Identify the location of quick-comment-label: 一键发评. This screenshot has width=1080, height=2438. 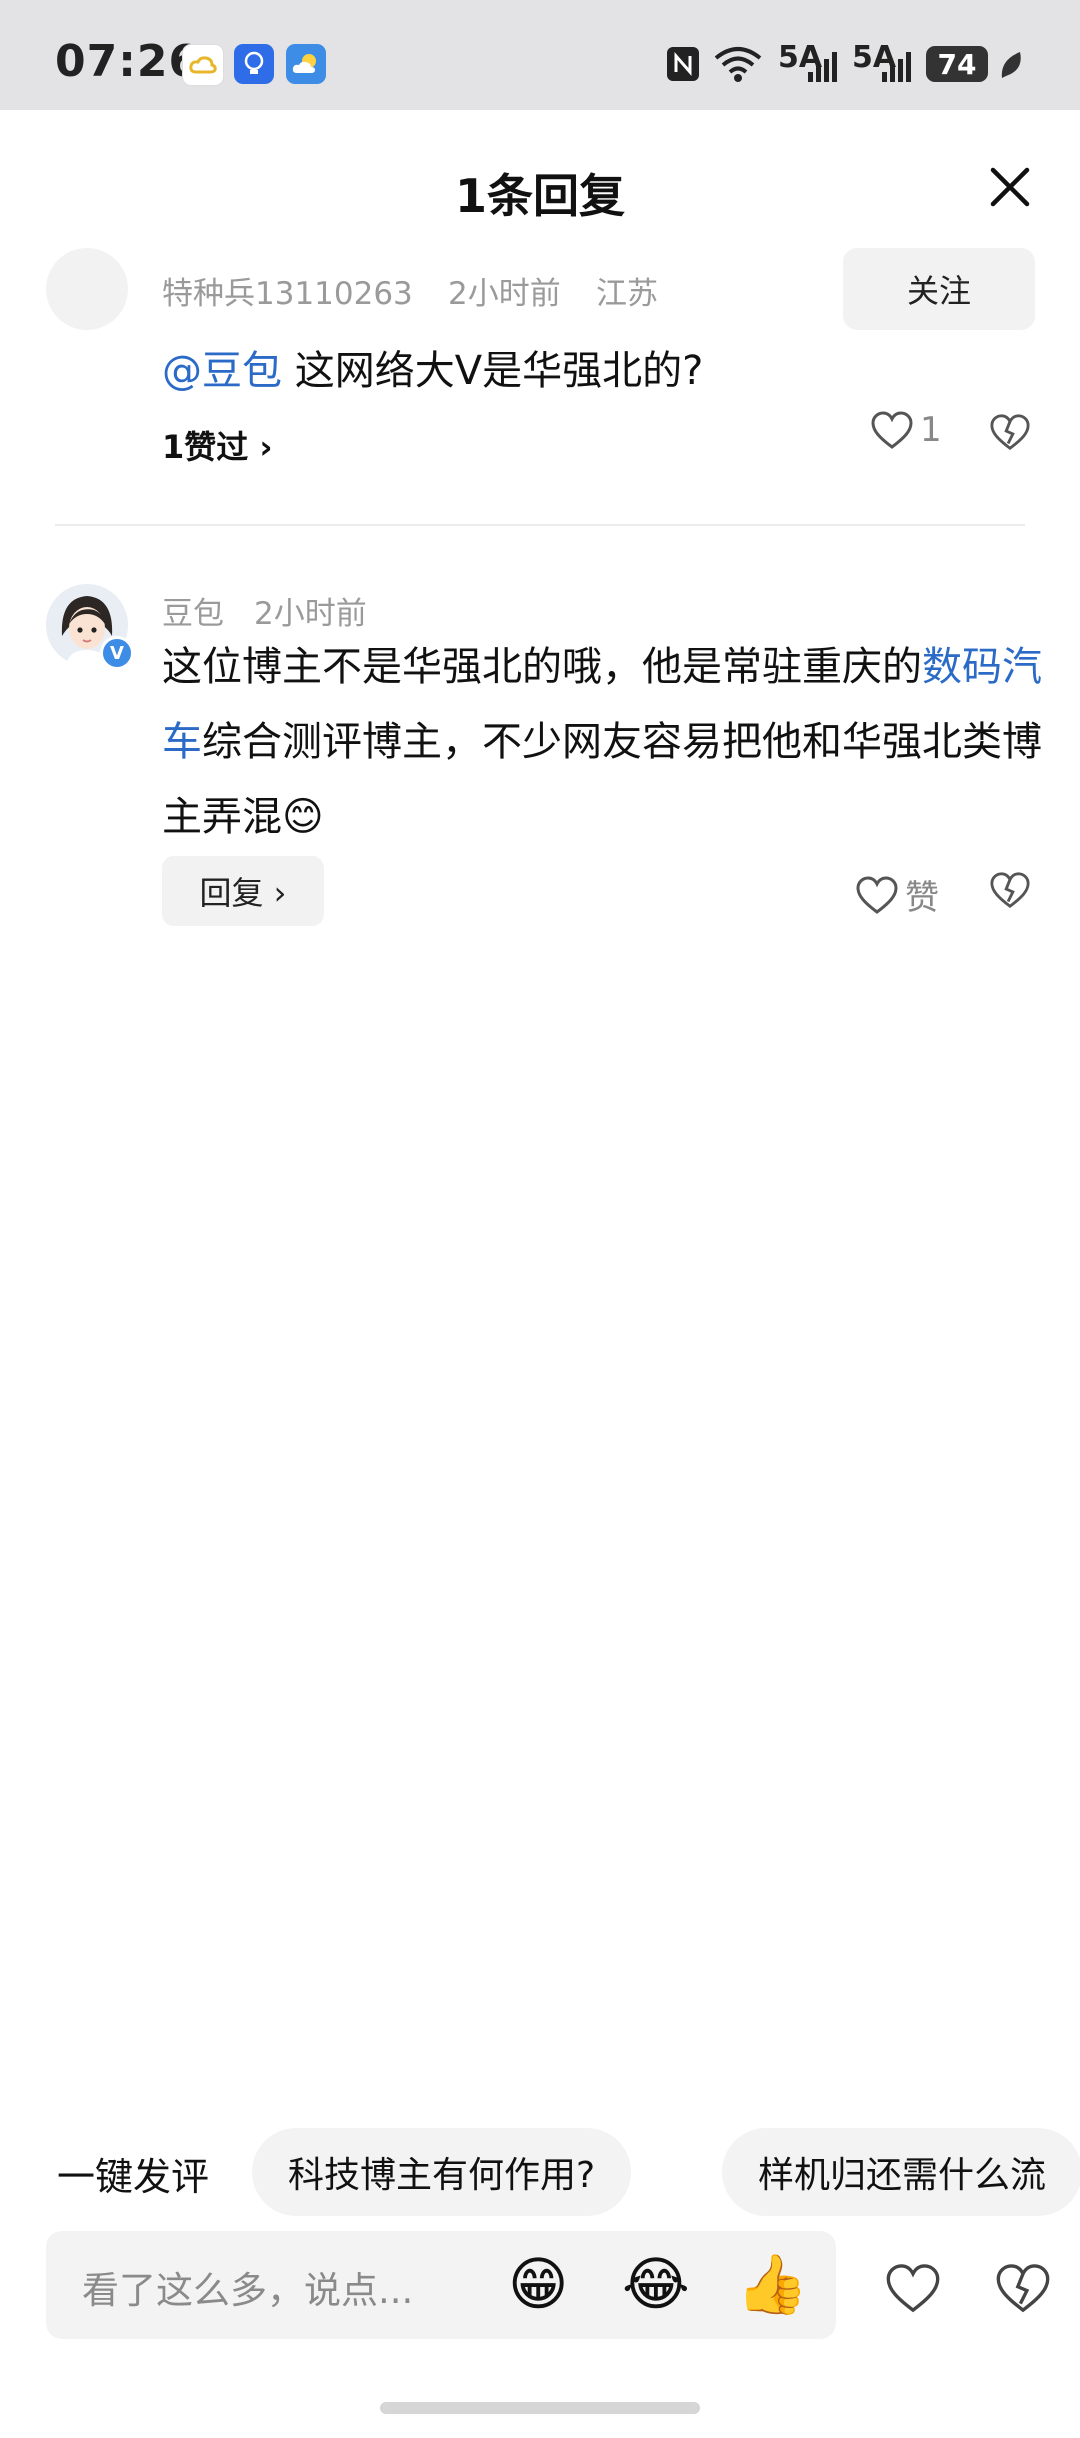
(133, 2177).